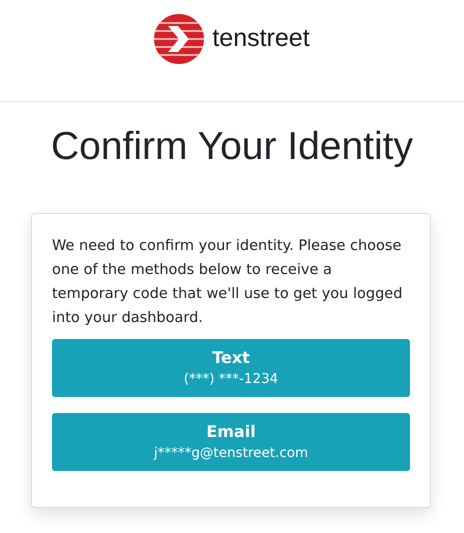  What do you see at coordinates (231, 442) in the screenshot?
I see `method-button: Email j*****g@tenstreet.com` at bounding box center [231, 442].